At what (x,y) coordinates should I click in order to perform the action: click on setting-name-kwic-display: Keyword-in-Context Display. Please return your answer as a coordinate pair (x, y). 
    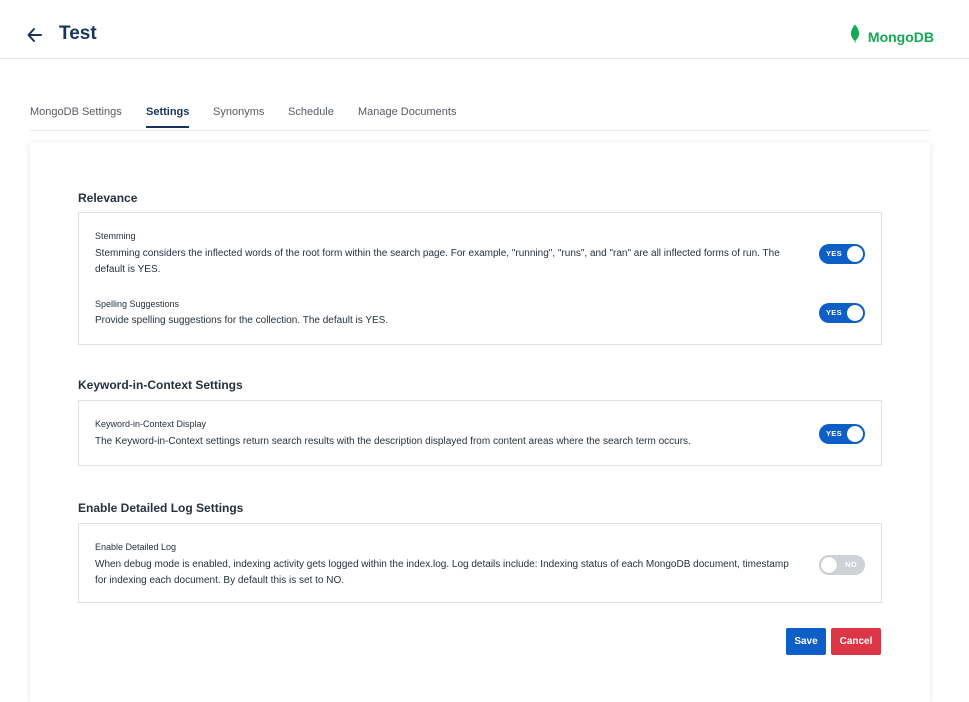
    Looking at the image, I should click on (151, 424).